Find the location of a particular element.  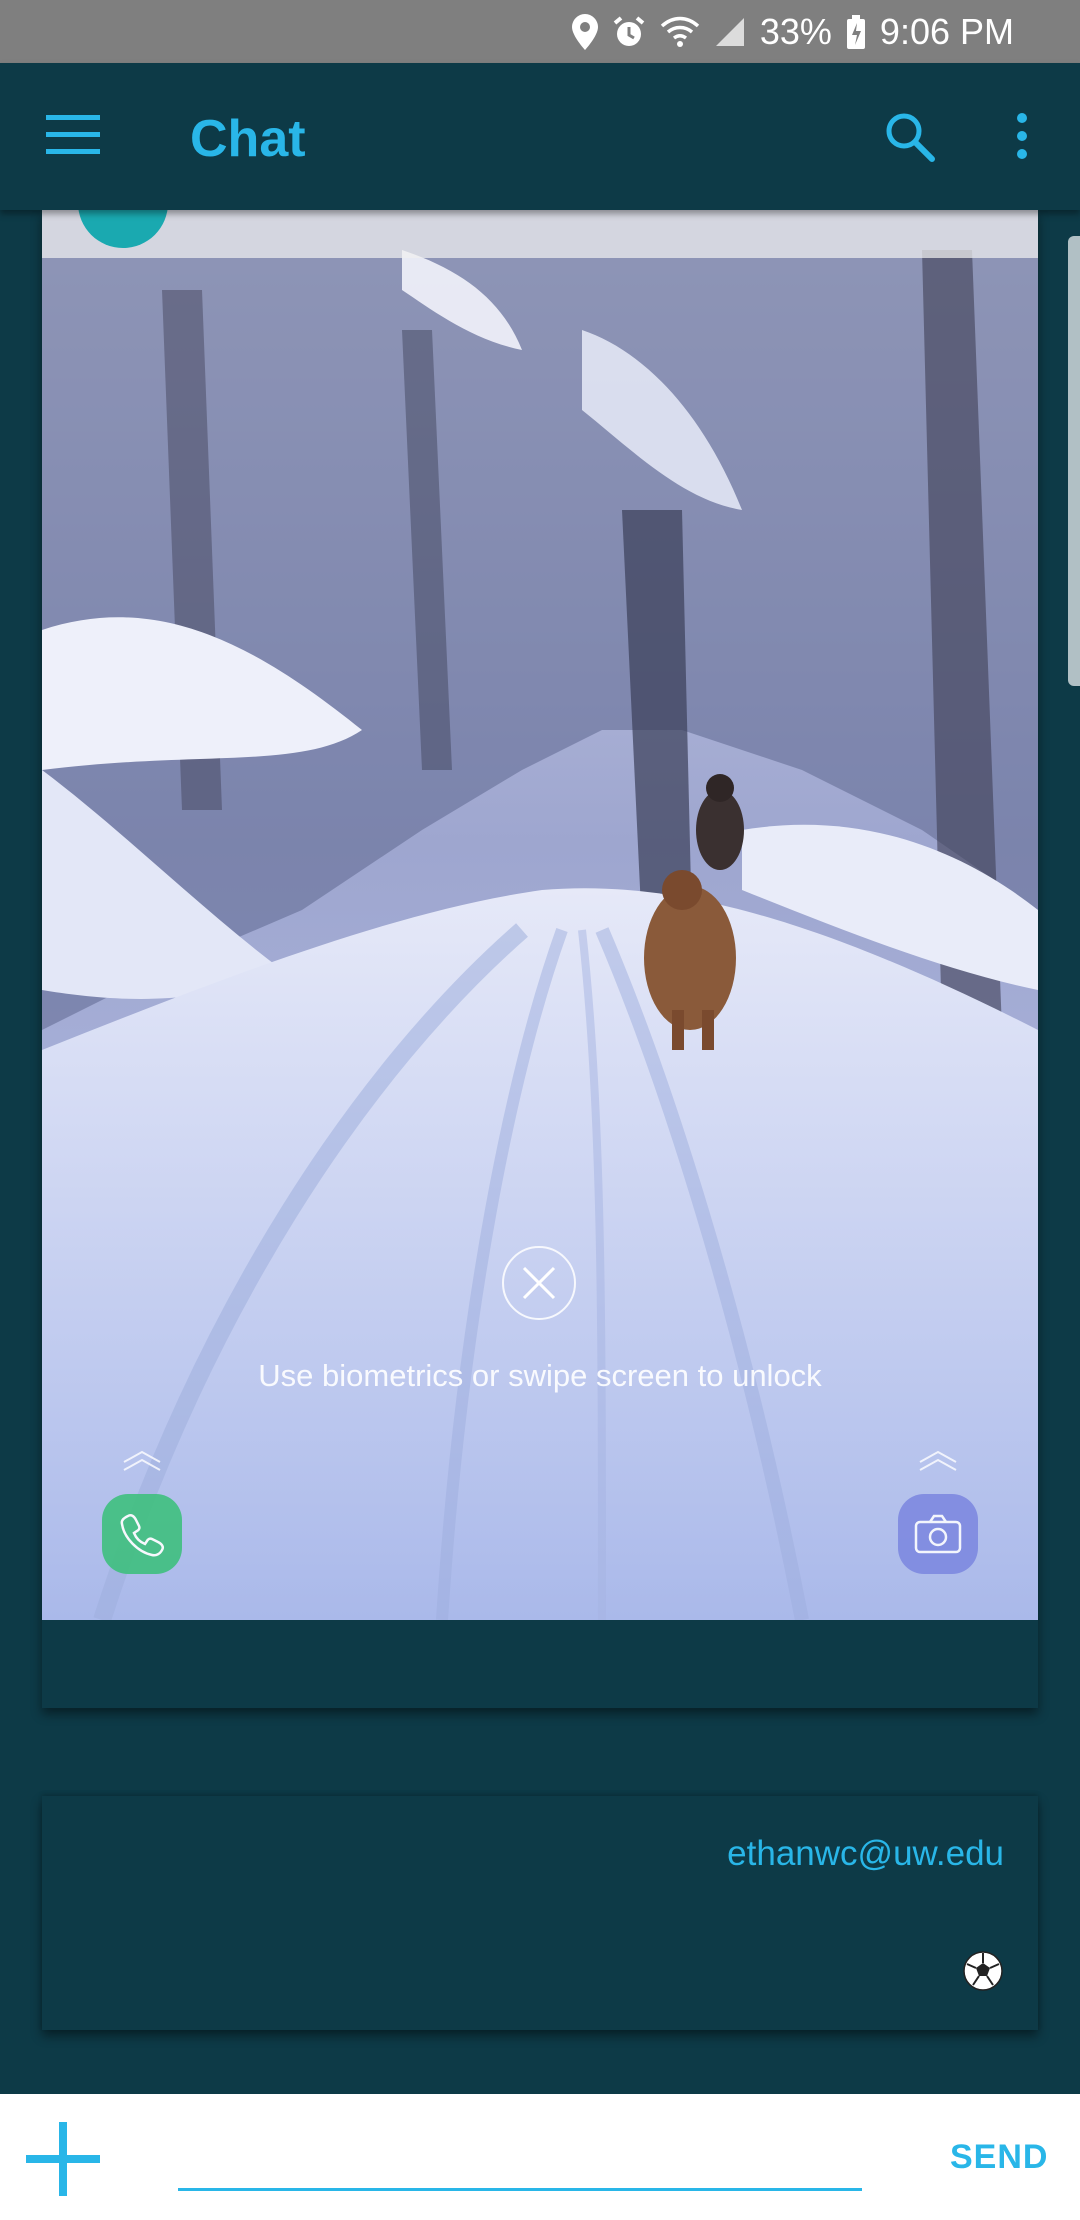

page-title: Chat is located at coordinates (248, 139).